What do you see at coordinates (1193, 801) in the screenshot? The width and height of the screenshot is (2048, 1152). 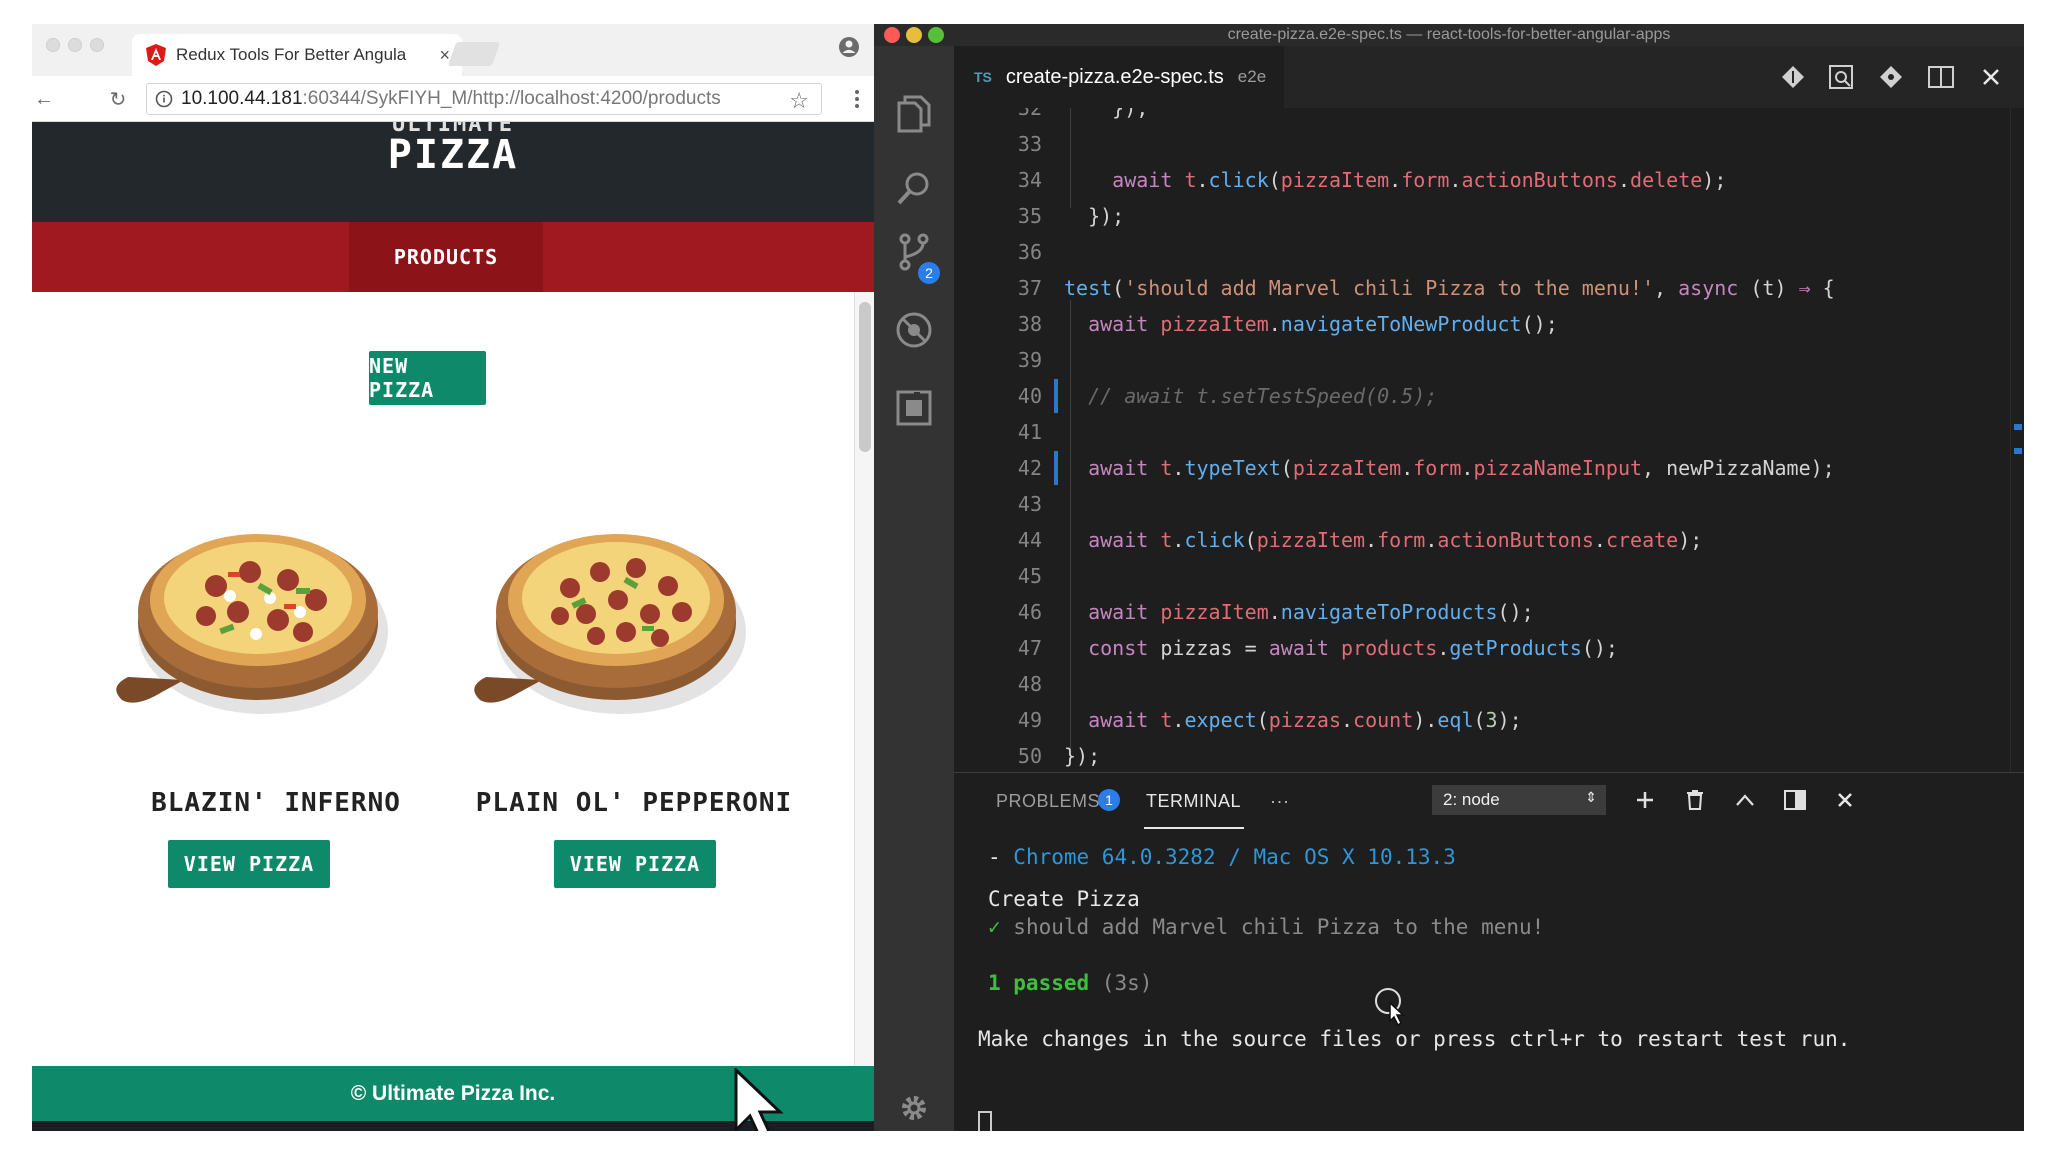 I see `tab-terminal: TERMINAL` at bounding box center [1193, 801].